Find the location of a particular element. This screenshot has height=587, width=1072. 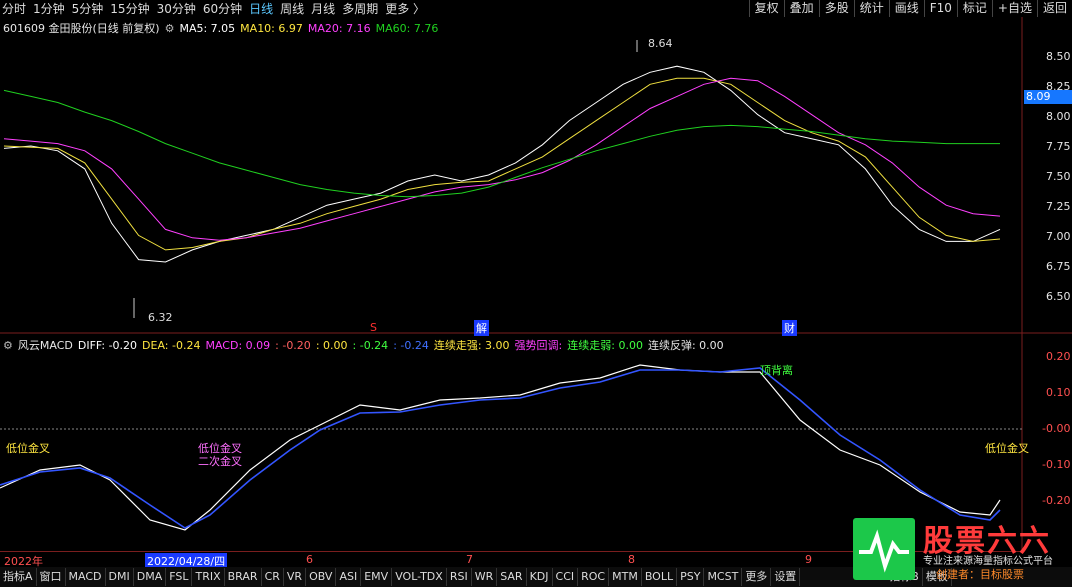

macd-tick: -0.10 is located at coordinates (1056, 464).